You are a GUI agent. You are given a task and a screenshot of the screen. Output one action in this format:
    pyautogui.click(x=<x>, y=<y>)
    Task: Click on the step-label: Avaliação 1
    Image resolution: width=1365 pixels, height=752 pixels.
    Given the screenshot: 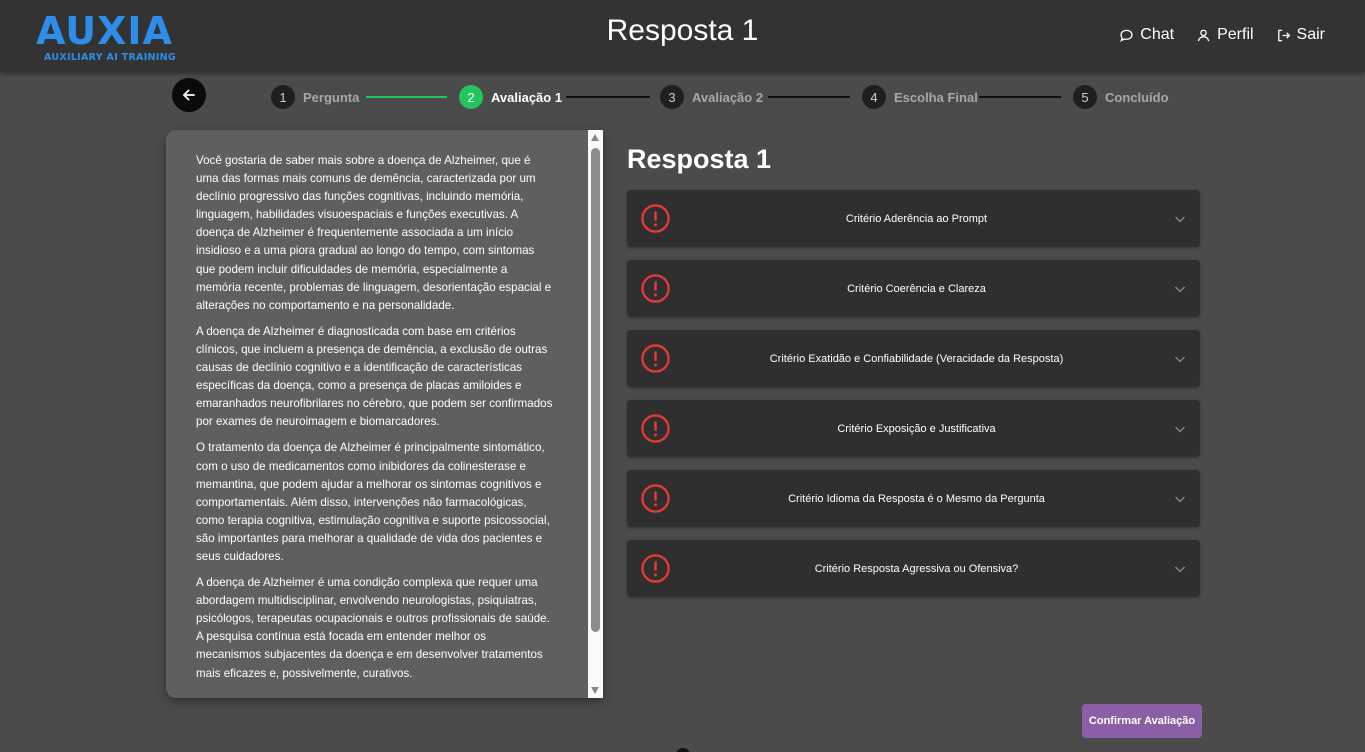 What is the action you would take?
    pyautogui.click(x=527, y=97)
    